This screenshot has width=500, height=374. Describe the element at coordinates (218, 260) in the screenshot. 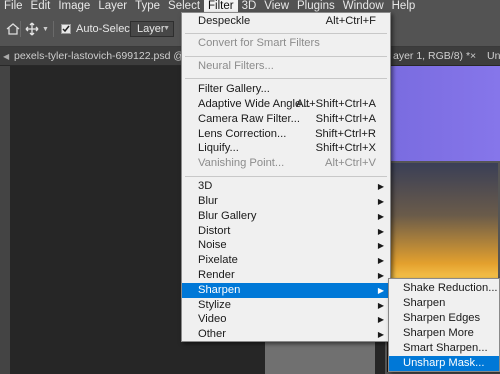

I see `menu-item-label: Pixelate` at that location.